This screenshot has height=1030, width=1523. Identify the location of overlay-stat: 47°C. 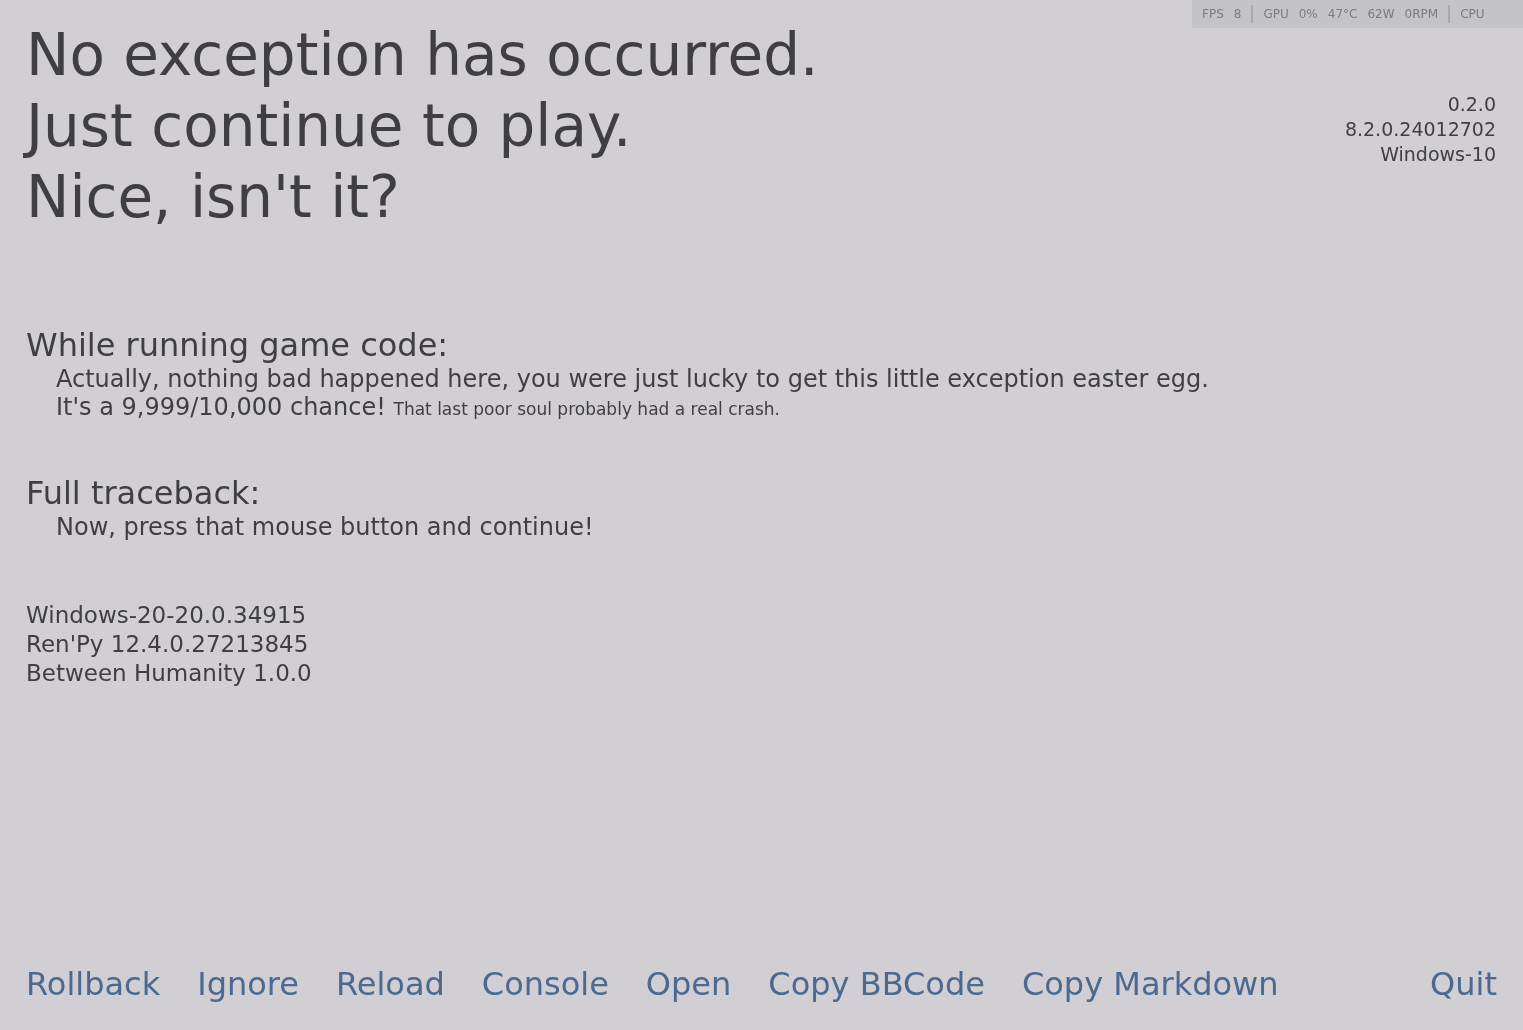
(1342, 14).